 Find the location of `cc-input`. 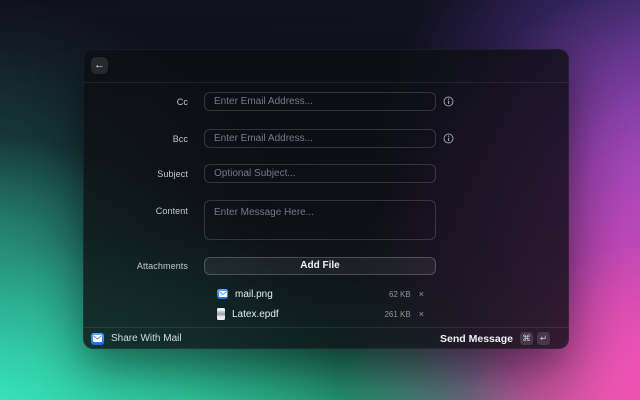

cc-input is located at coordinates (320, 101).